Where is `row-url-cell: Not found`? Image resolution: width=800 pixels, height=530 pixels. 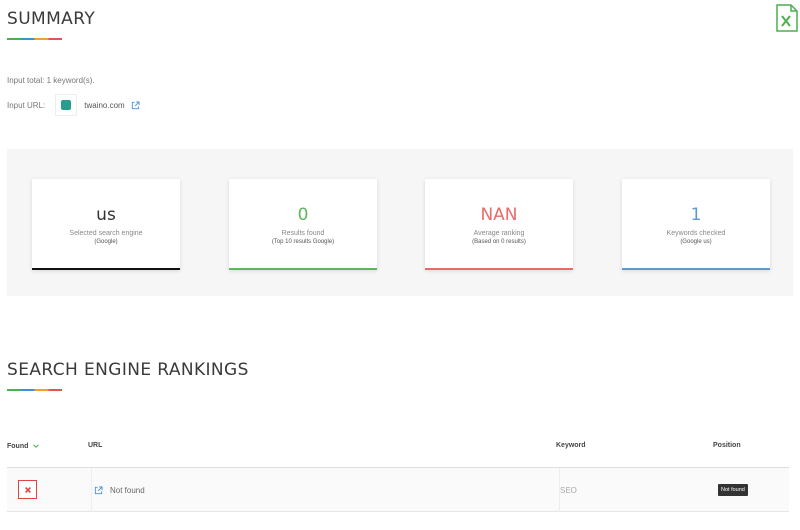
row-url-cell: Not found is located at coordinates (118, 490).